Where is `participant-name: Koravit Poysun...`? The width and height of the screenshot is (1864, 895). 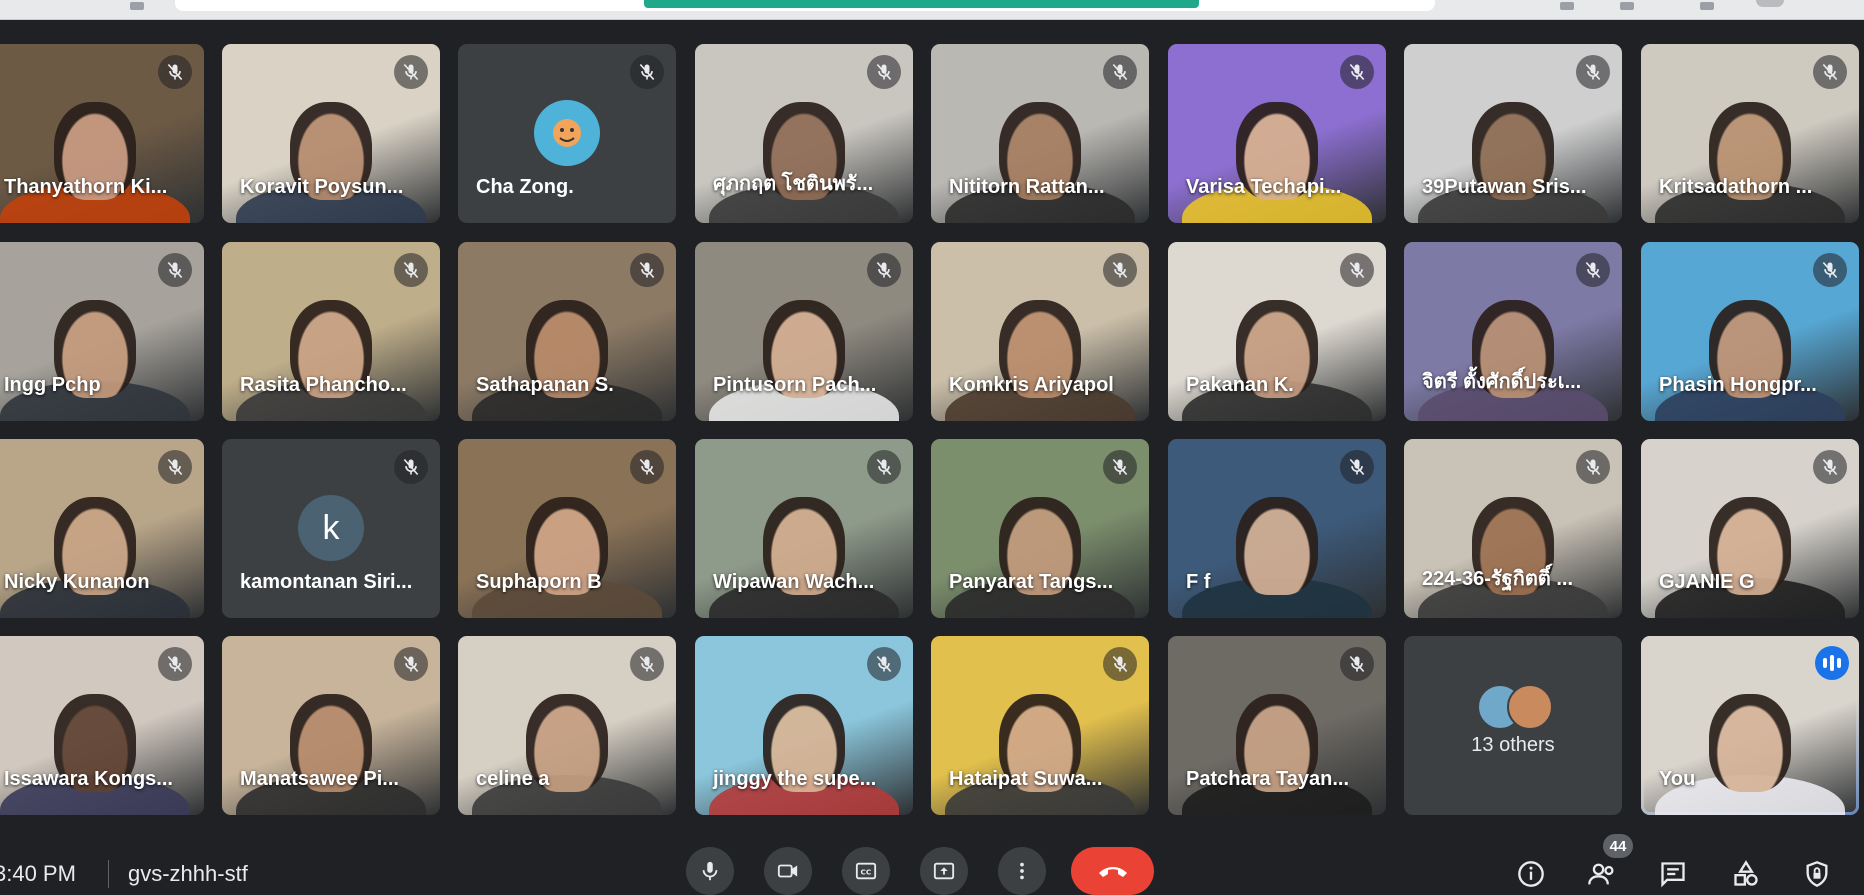 participant-name: Koravit Poysun... is located at coordinates (322, 187).